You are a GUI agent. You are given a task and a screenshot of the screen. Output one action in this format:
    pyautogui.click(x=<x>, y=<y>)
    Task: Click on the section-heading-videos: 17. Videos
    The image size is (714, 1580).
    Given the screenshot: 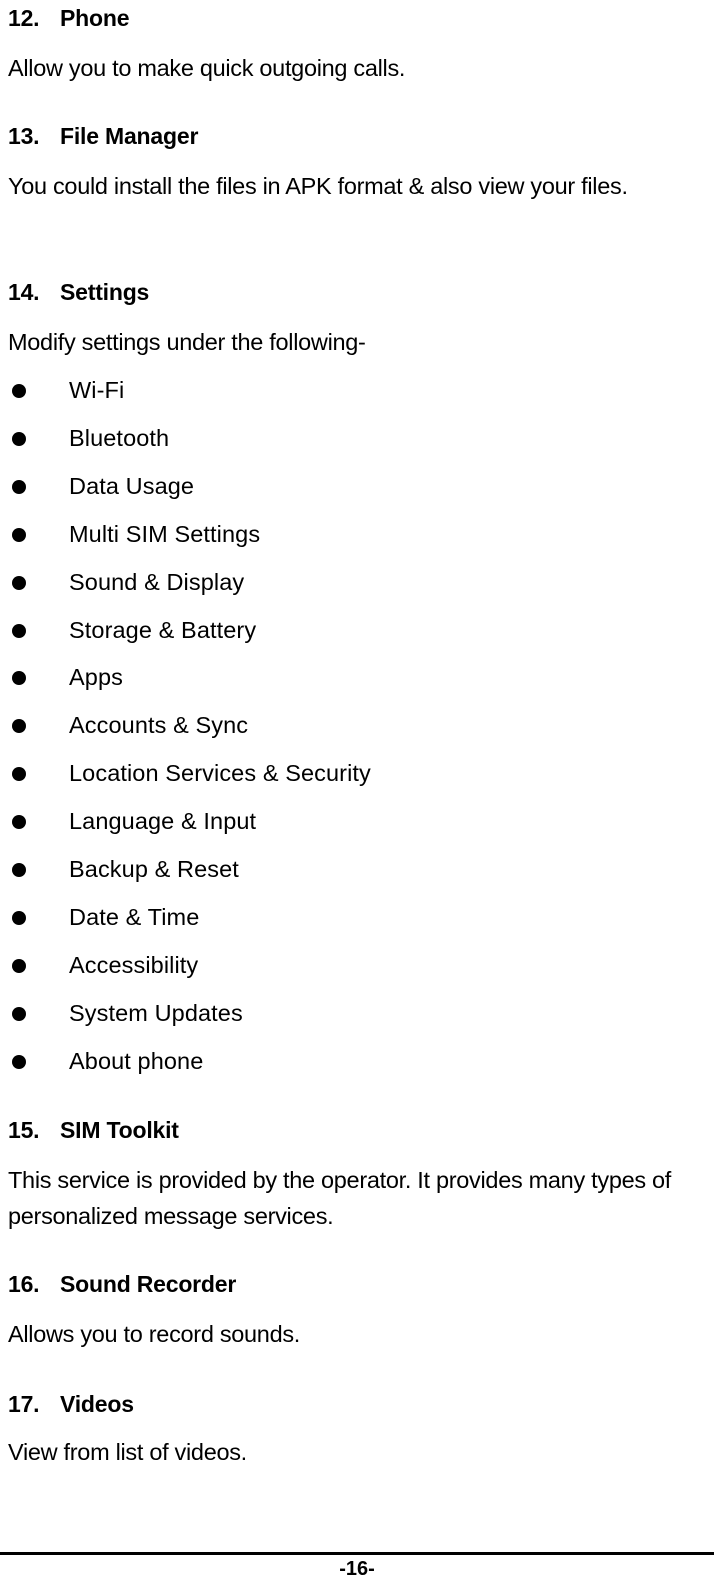 What is the action you would take?
    pyautogui.click(x=71, y=1404)
    